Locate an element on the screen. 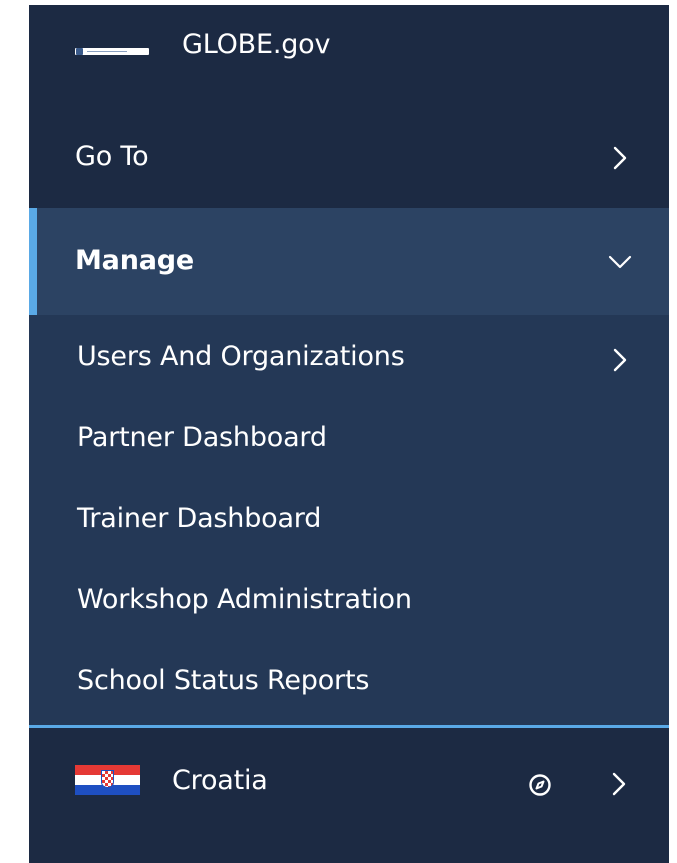  submenu-item-users-and-organizations: Users And Organizations is located at coordinates (349, 360).